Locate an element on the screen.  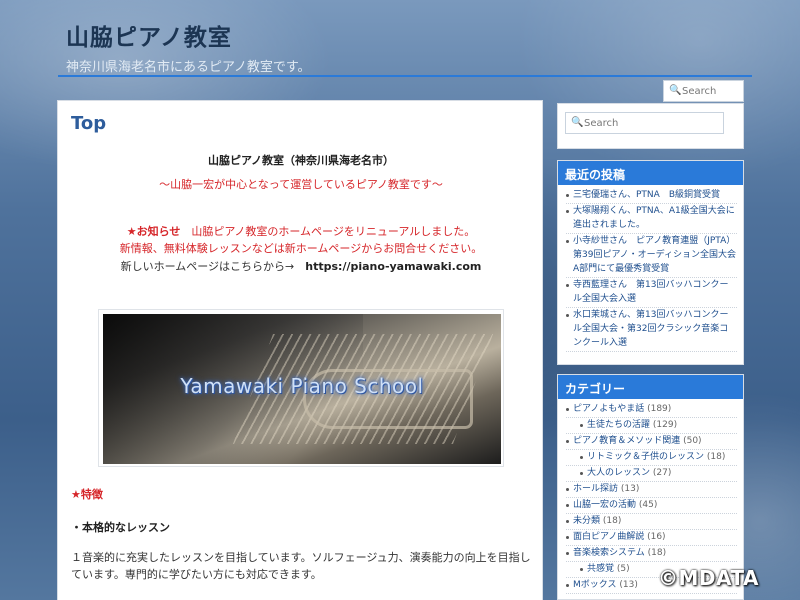
header-divider is located at coordinates (405, 76).